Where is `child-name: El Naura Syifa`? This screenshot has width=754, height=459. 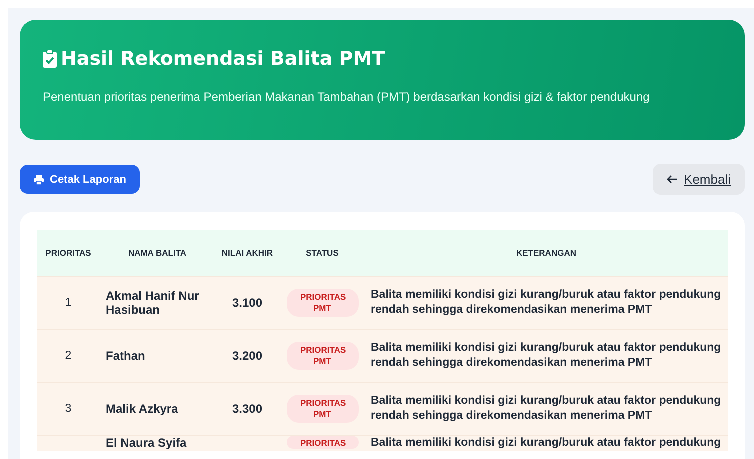 child-name: El Naura Syifa is located at coordinates (146, 443).